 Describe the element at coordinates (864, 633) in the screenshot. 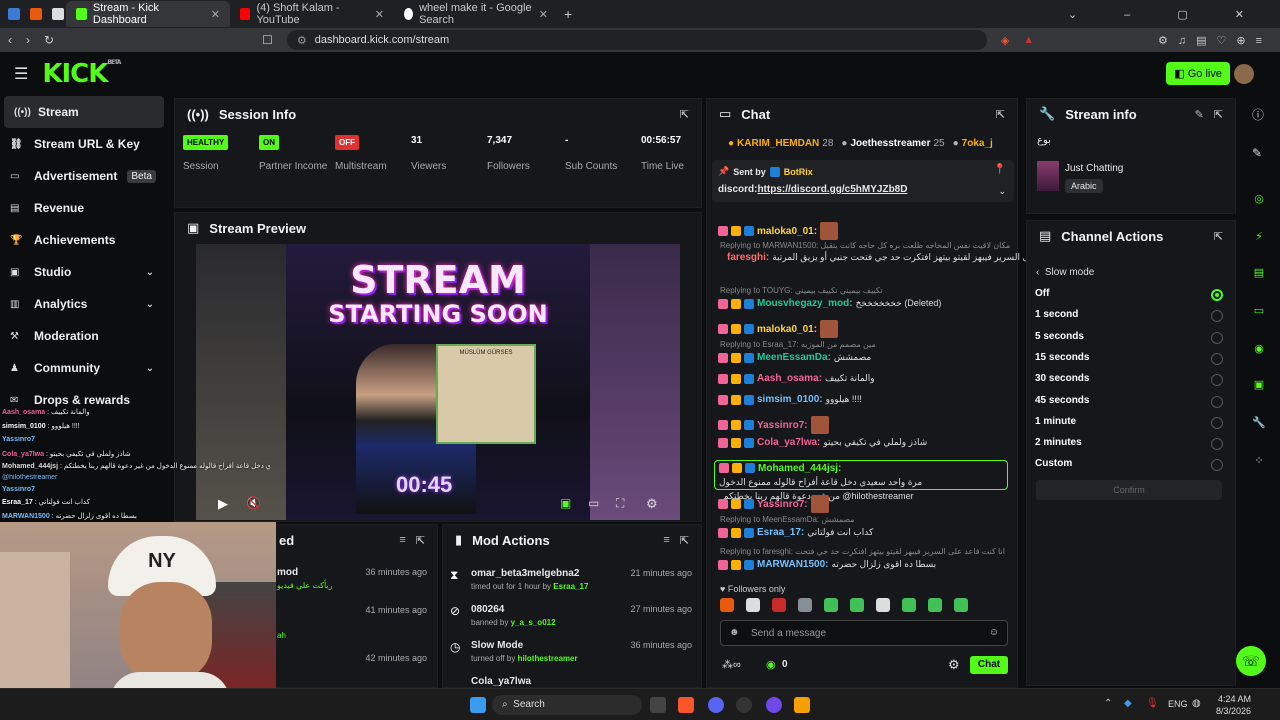

I see `chat-input: ☻ Send a message ☺` at that location.